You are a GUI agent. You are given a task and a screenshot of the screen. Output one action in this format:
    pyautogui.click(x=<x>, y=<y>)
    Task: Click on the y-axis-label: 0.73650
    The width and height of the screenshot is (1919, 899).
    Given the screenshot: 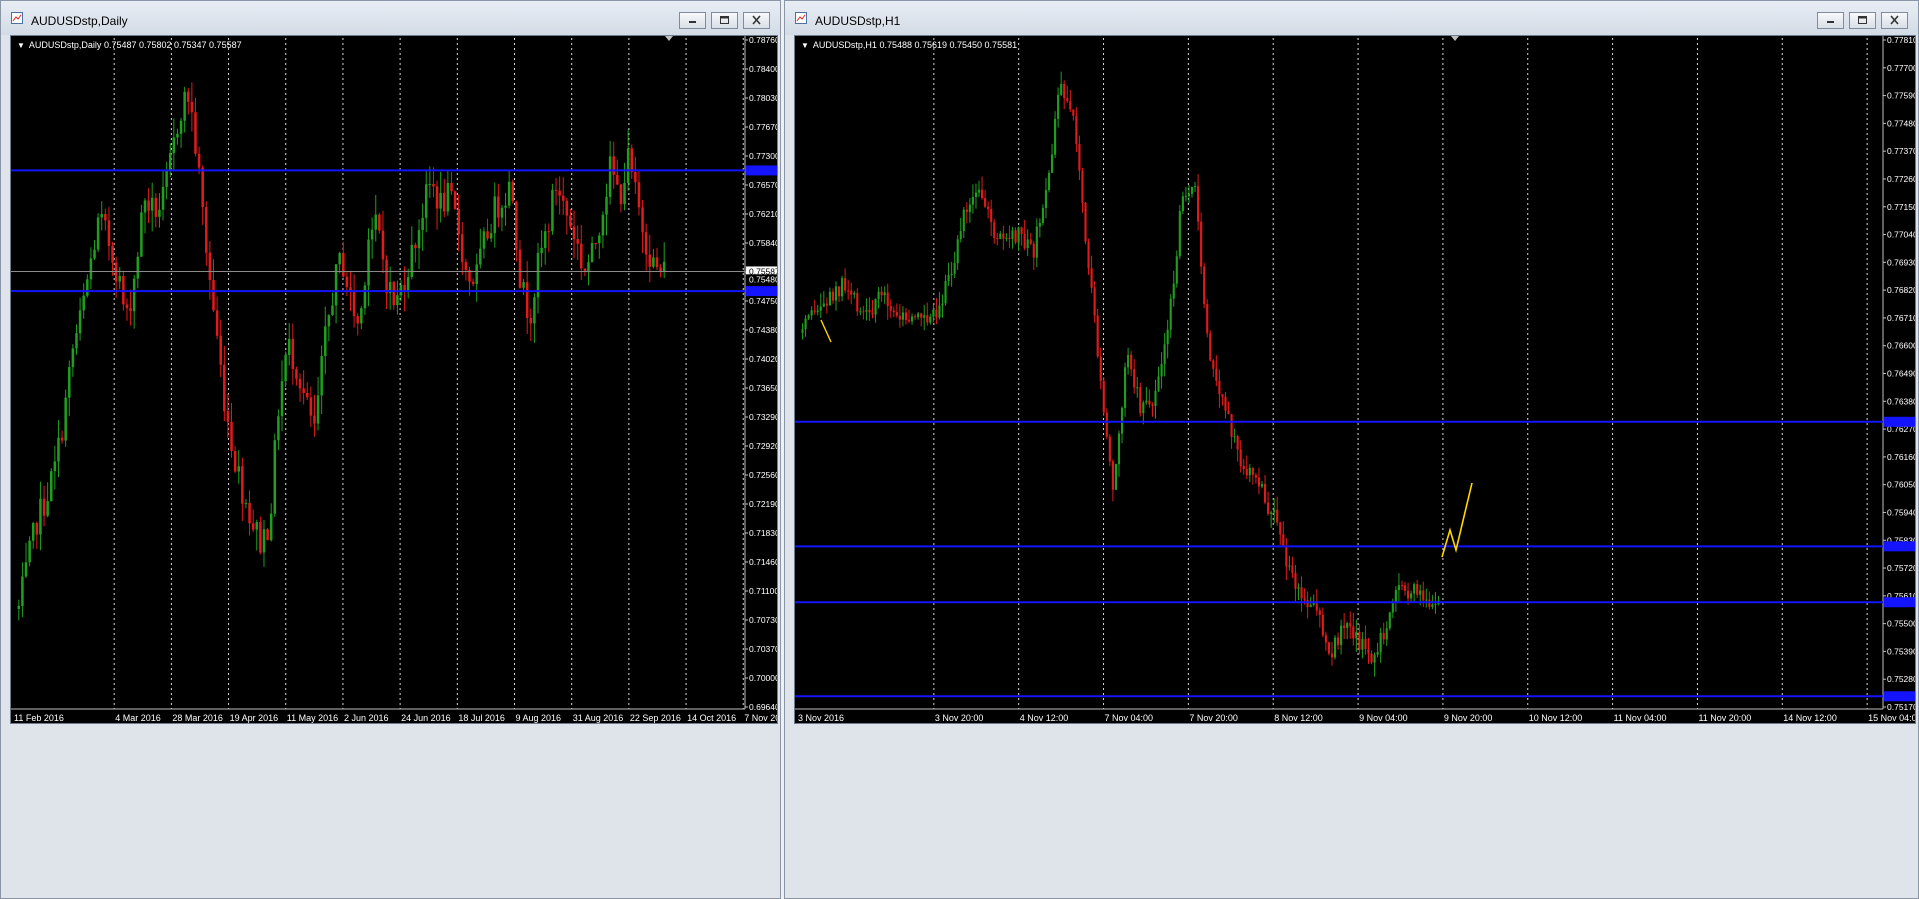 What is the action you would take?
    pyautogui.click(x=763, y=388)
    